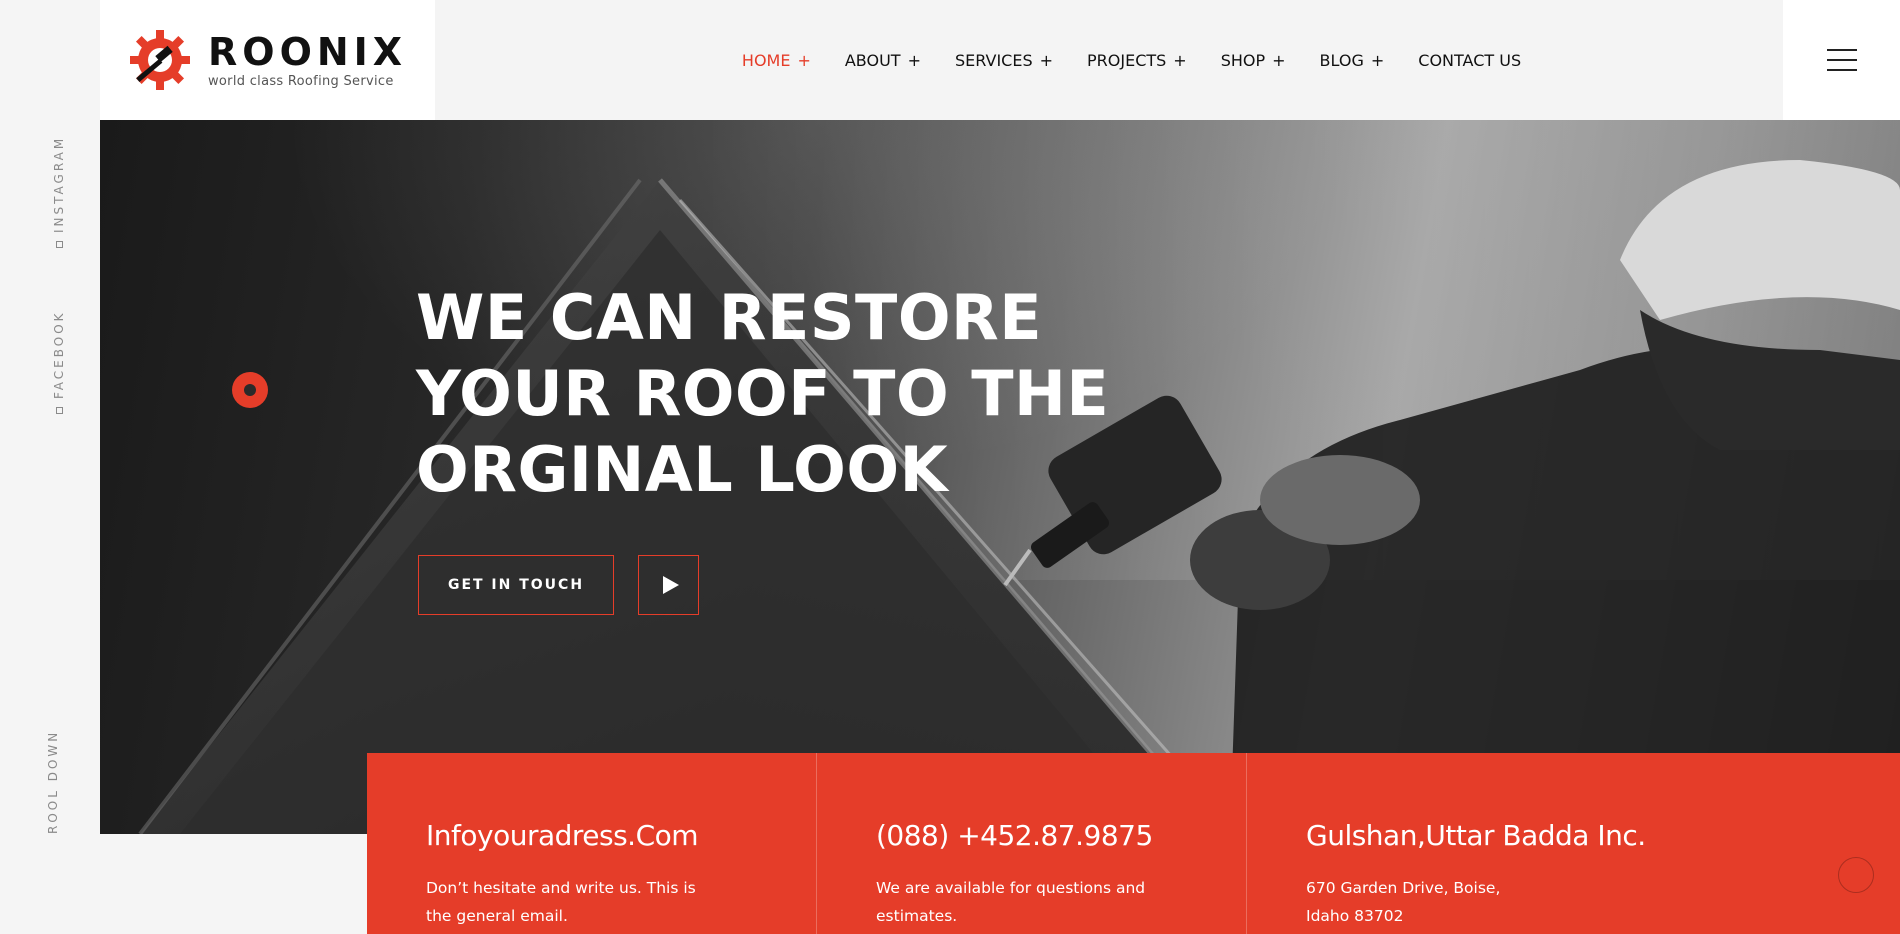 The width and height of the screenshot is (1900, 934). I want to click on get-in-touch-button: GET IN TOUCH, so click(516, 585).